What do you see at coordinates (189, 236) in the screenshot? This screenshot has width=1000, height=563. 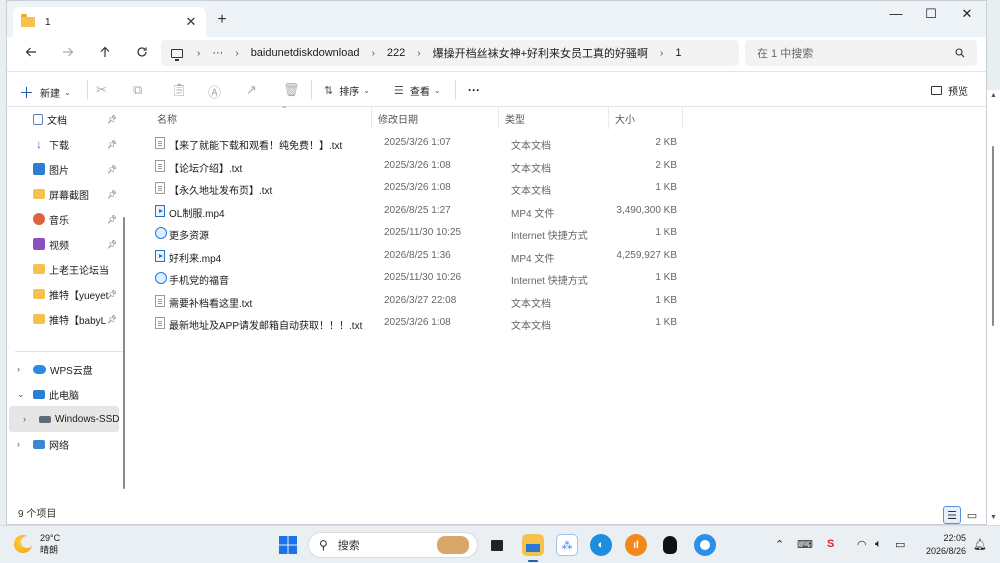 I see `file-name: 更多资源` at bounding box center [189, 236].